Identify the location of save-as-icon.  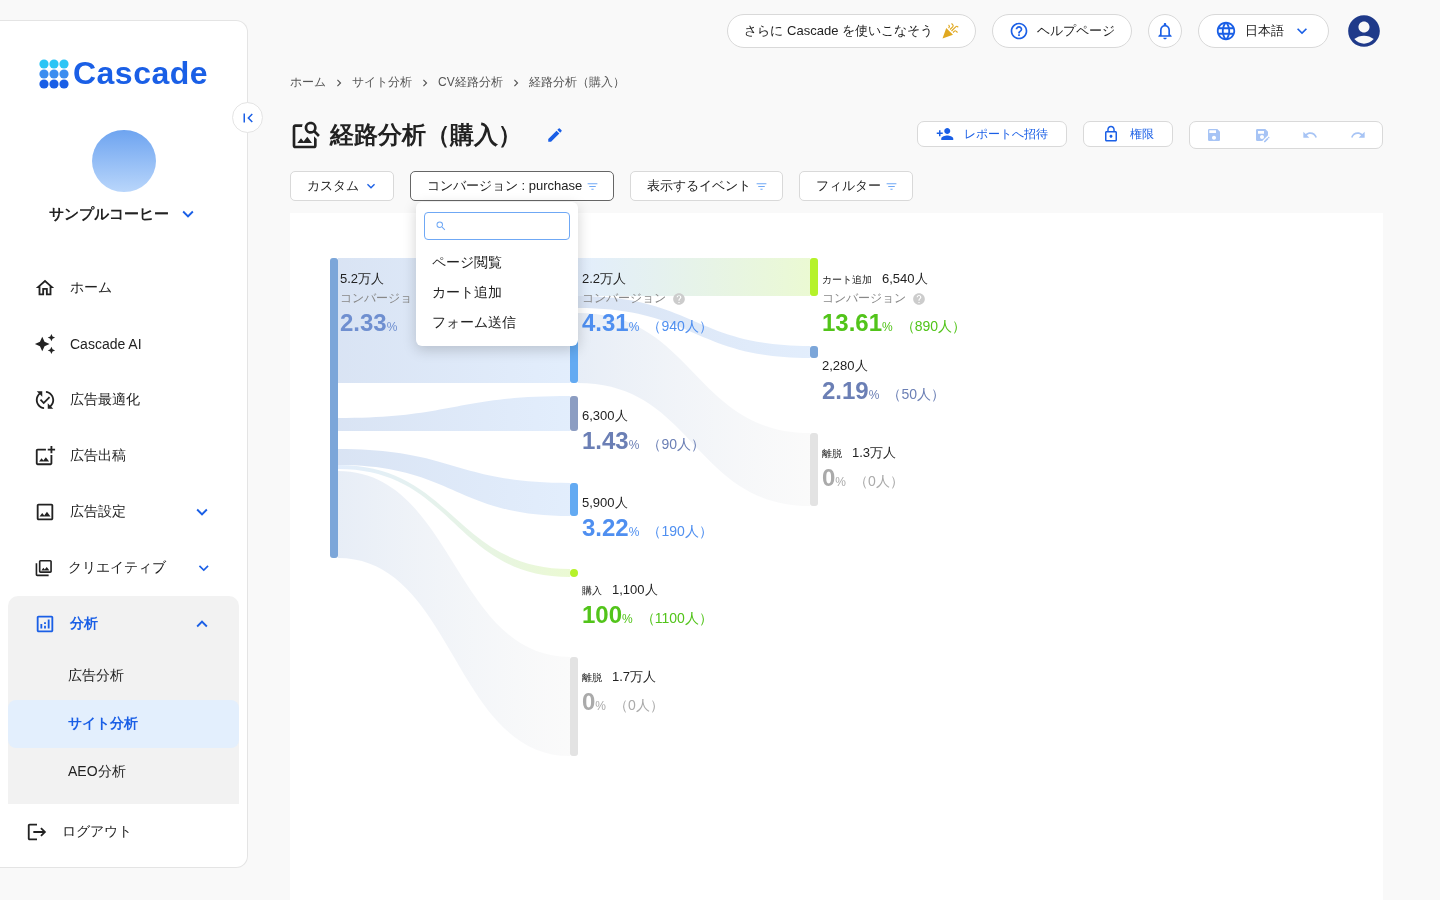
(1262, 135).